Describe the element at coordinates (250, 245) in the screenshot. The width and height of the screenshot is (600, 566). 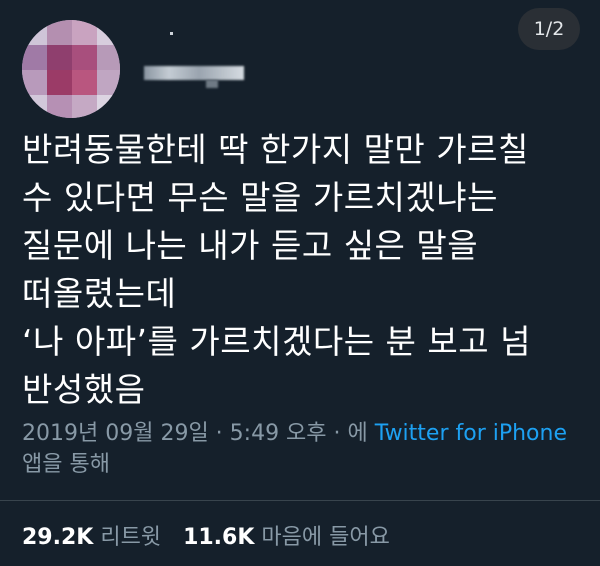
I see `tweet-line: 질문에 나는 내가 듣고 싶은 말을` at that location.